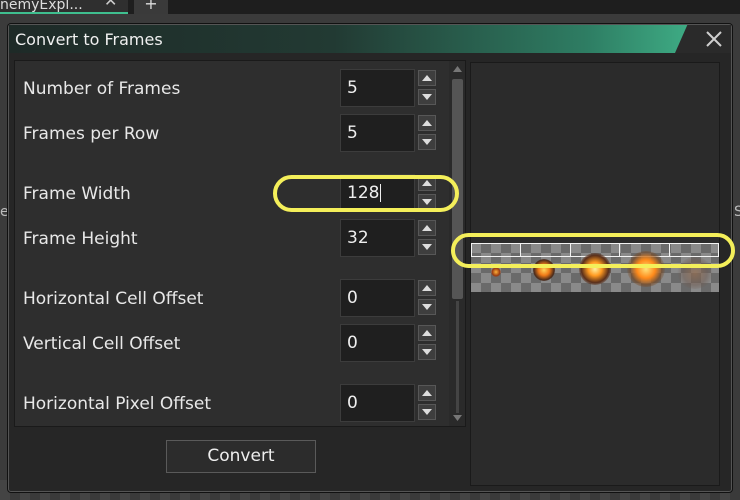 The height and width of the screenshot is (500, 740). I want to click on number-of-frames-input: 5, so click(377, 88).